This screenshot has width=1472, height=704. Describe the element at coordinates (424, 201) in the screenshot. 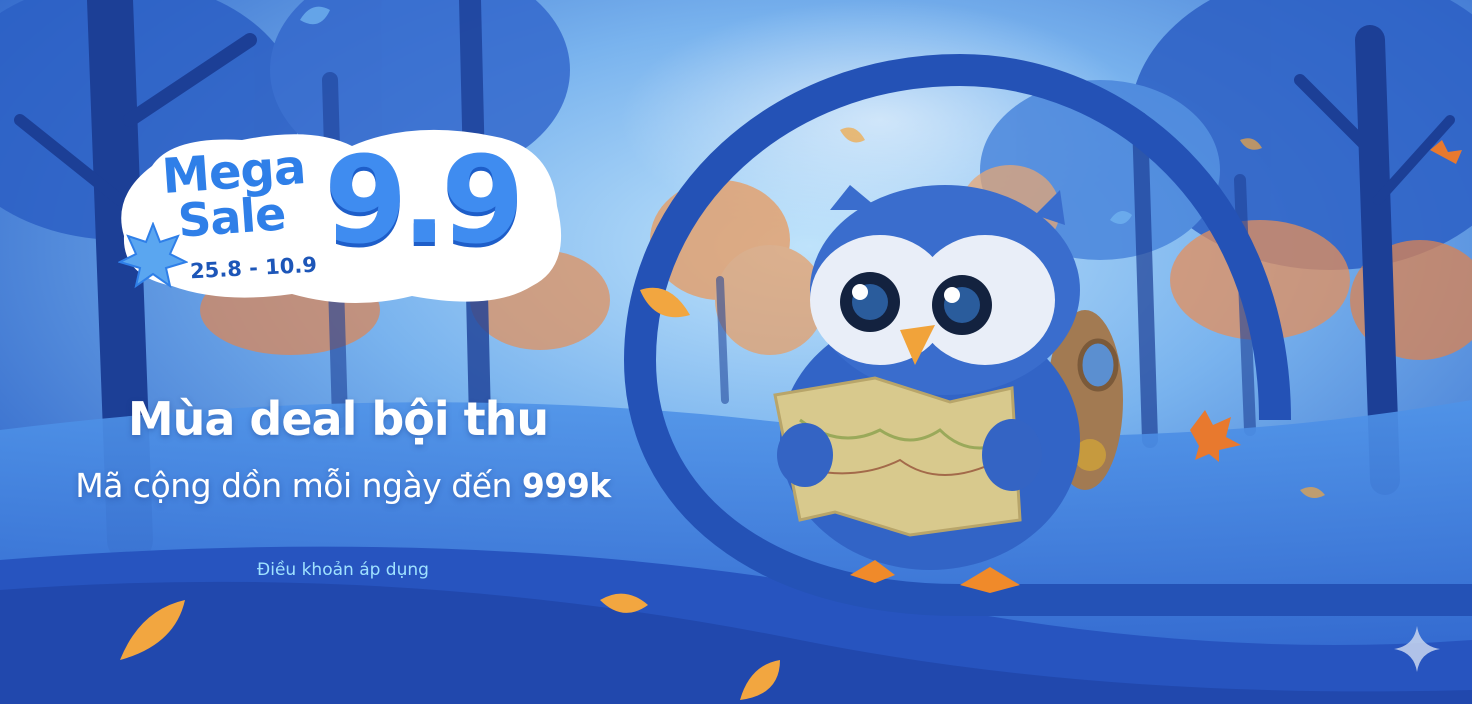

I see `logo-number: 9.9` at that location.